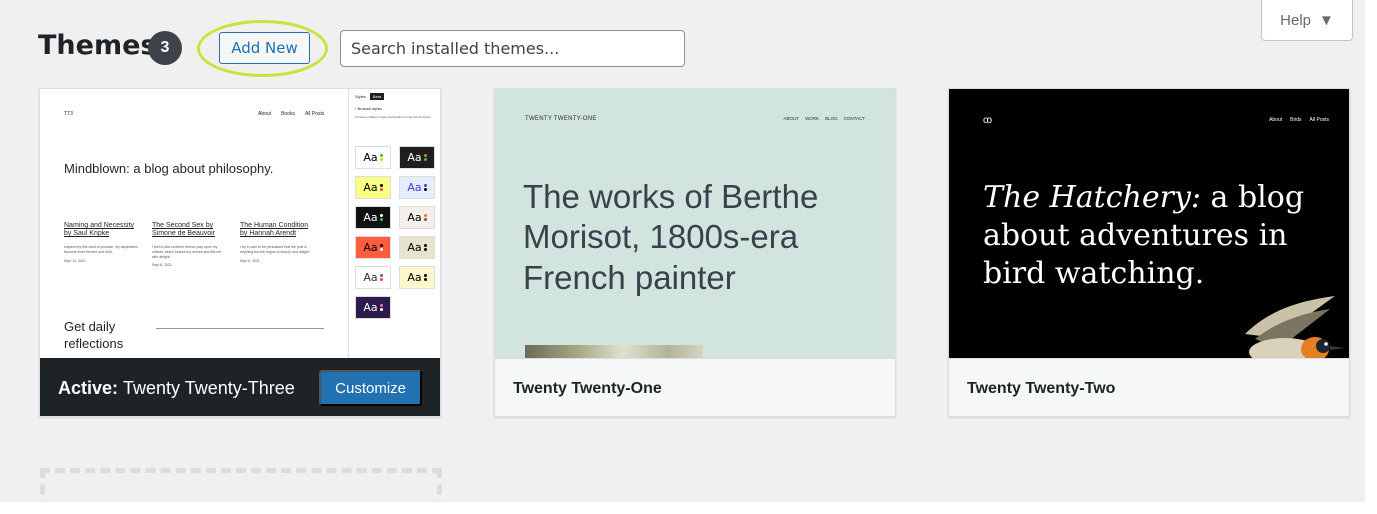  I want to click on styles-panel-title: Styles, so click(360, 96).